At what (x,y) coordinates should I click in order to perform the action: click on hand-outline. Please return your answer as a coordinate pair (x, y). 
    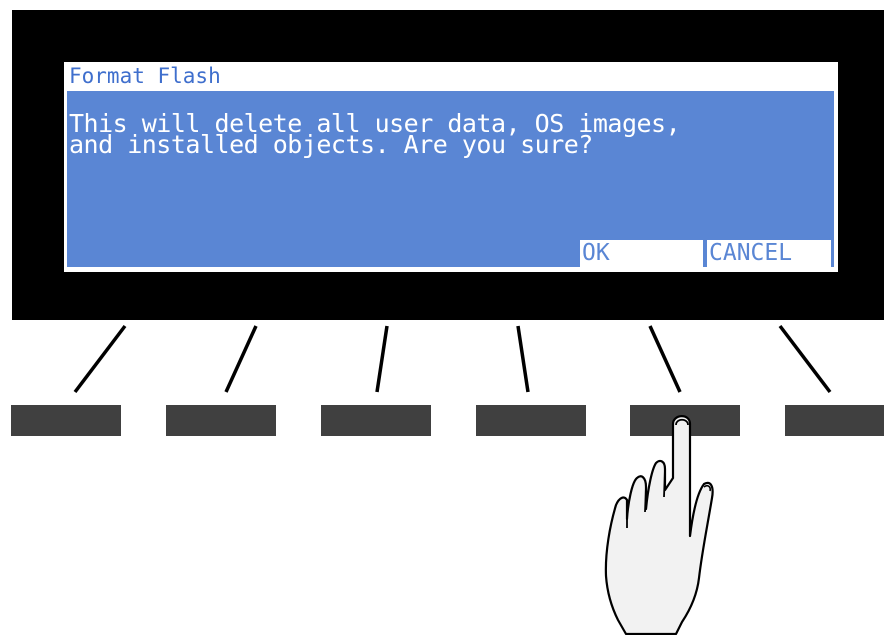
    Looking at the image, I should click on (659, 525).